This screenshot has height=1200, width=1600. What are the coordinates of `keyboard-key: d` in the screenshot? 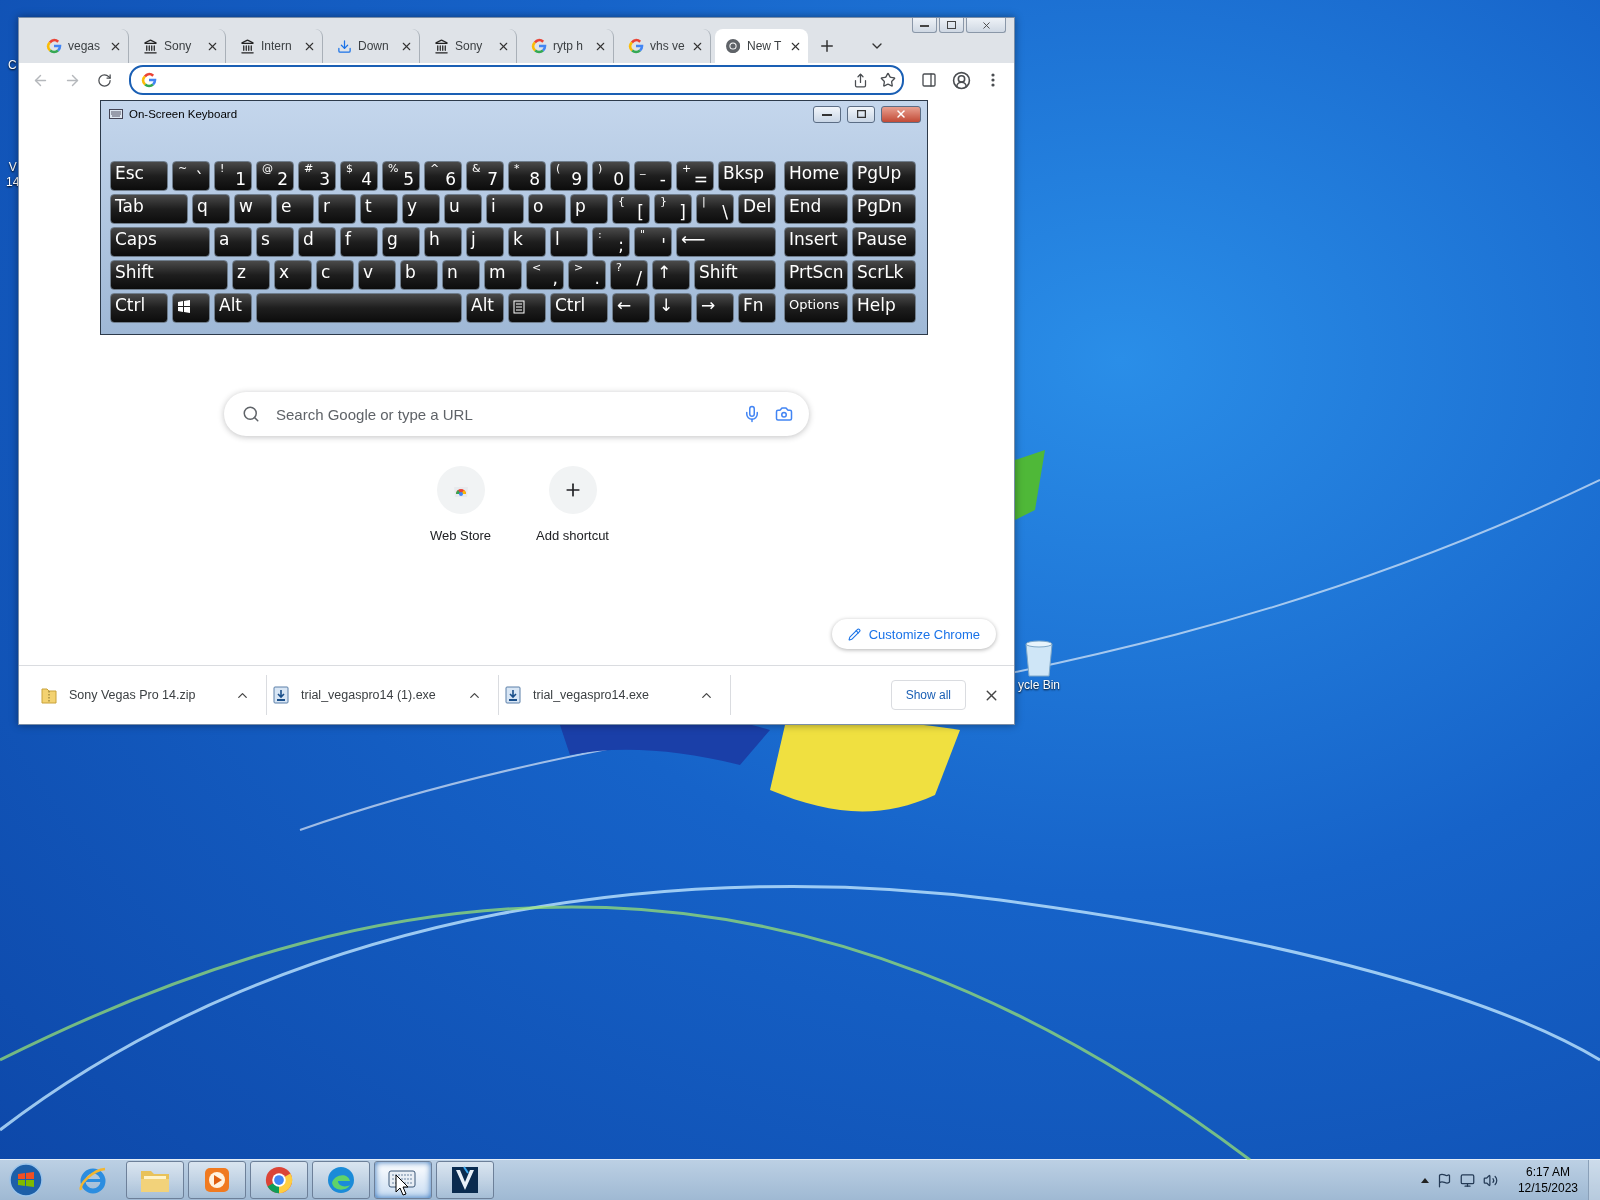 It's located at (317, 242).